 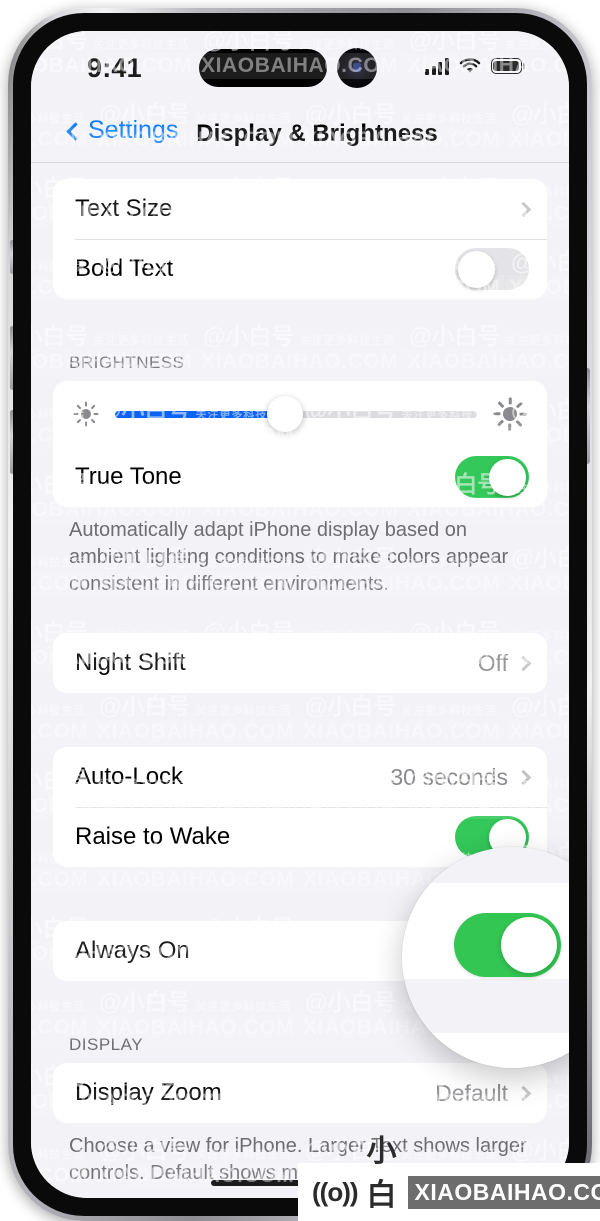 What do you see at coordinates (492, 662) in the screenshot?
I see `row-night-shift-value: Off` at bounding box center [492, 662].